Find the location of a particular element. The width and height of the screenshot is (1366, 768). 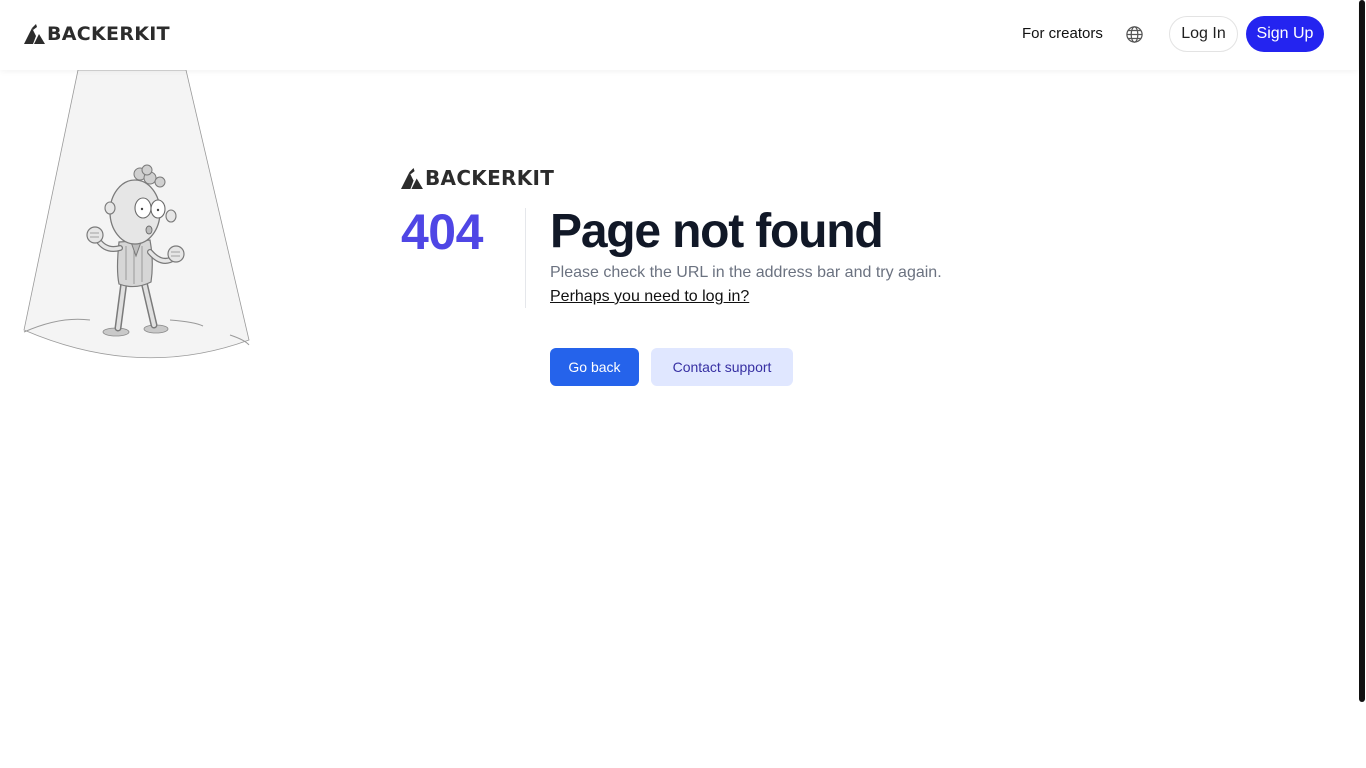

page-title: Page not found is located at coordinates (717, 231).